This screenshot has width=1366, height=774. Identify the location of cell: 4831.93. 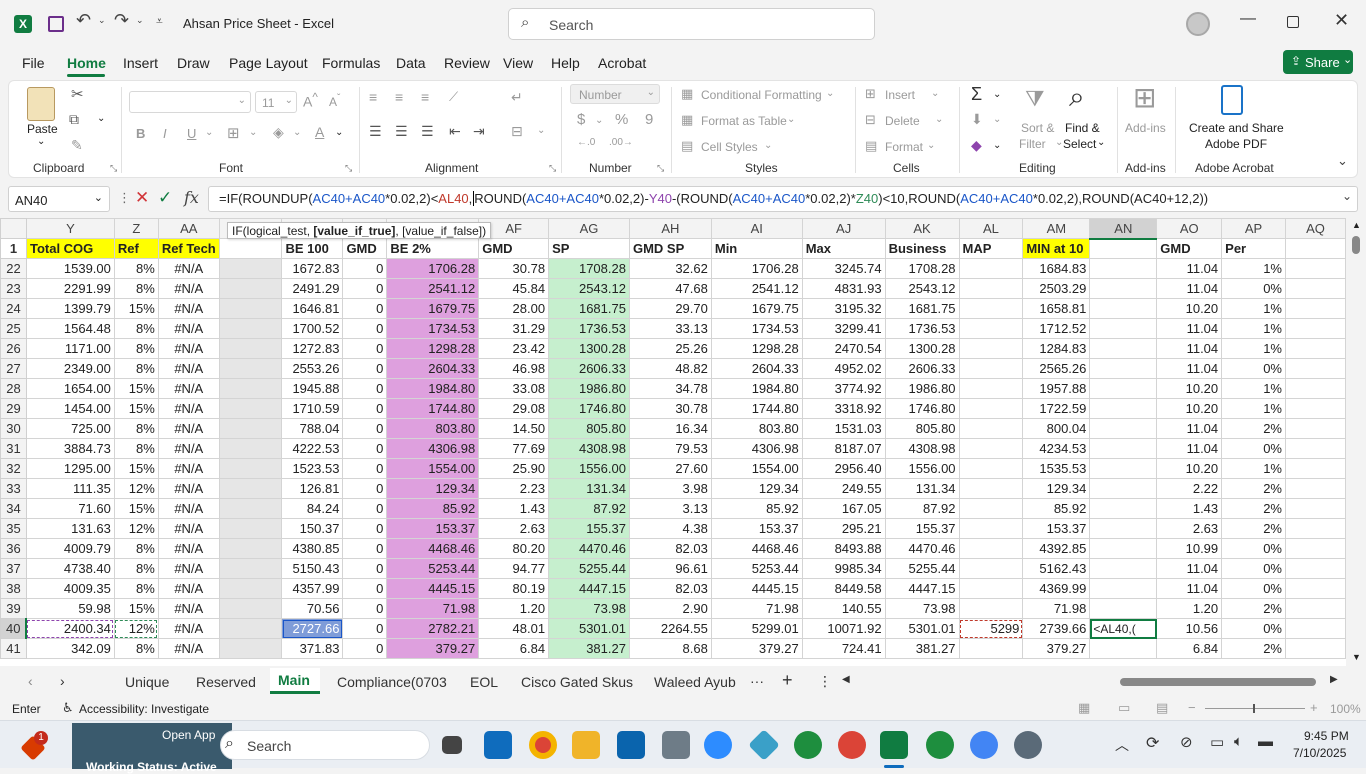
(843, 288).